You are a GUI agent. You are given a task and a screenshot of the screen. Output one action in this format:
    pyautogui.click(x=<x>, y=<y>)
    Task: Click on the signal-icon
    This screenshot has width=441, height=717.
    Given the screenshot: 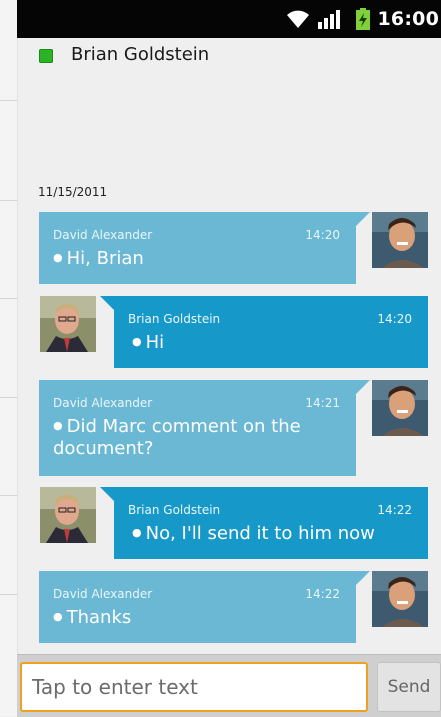 What is the action you would take?
    pyautogui.click(x=329, y=21)
    